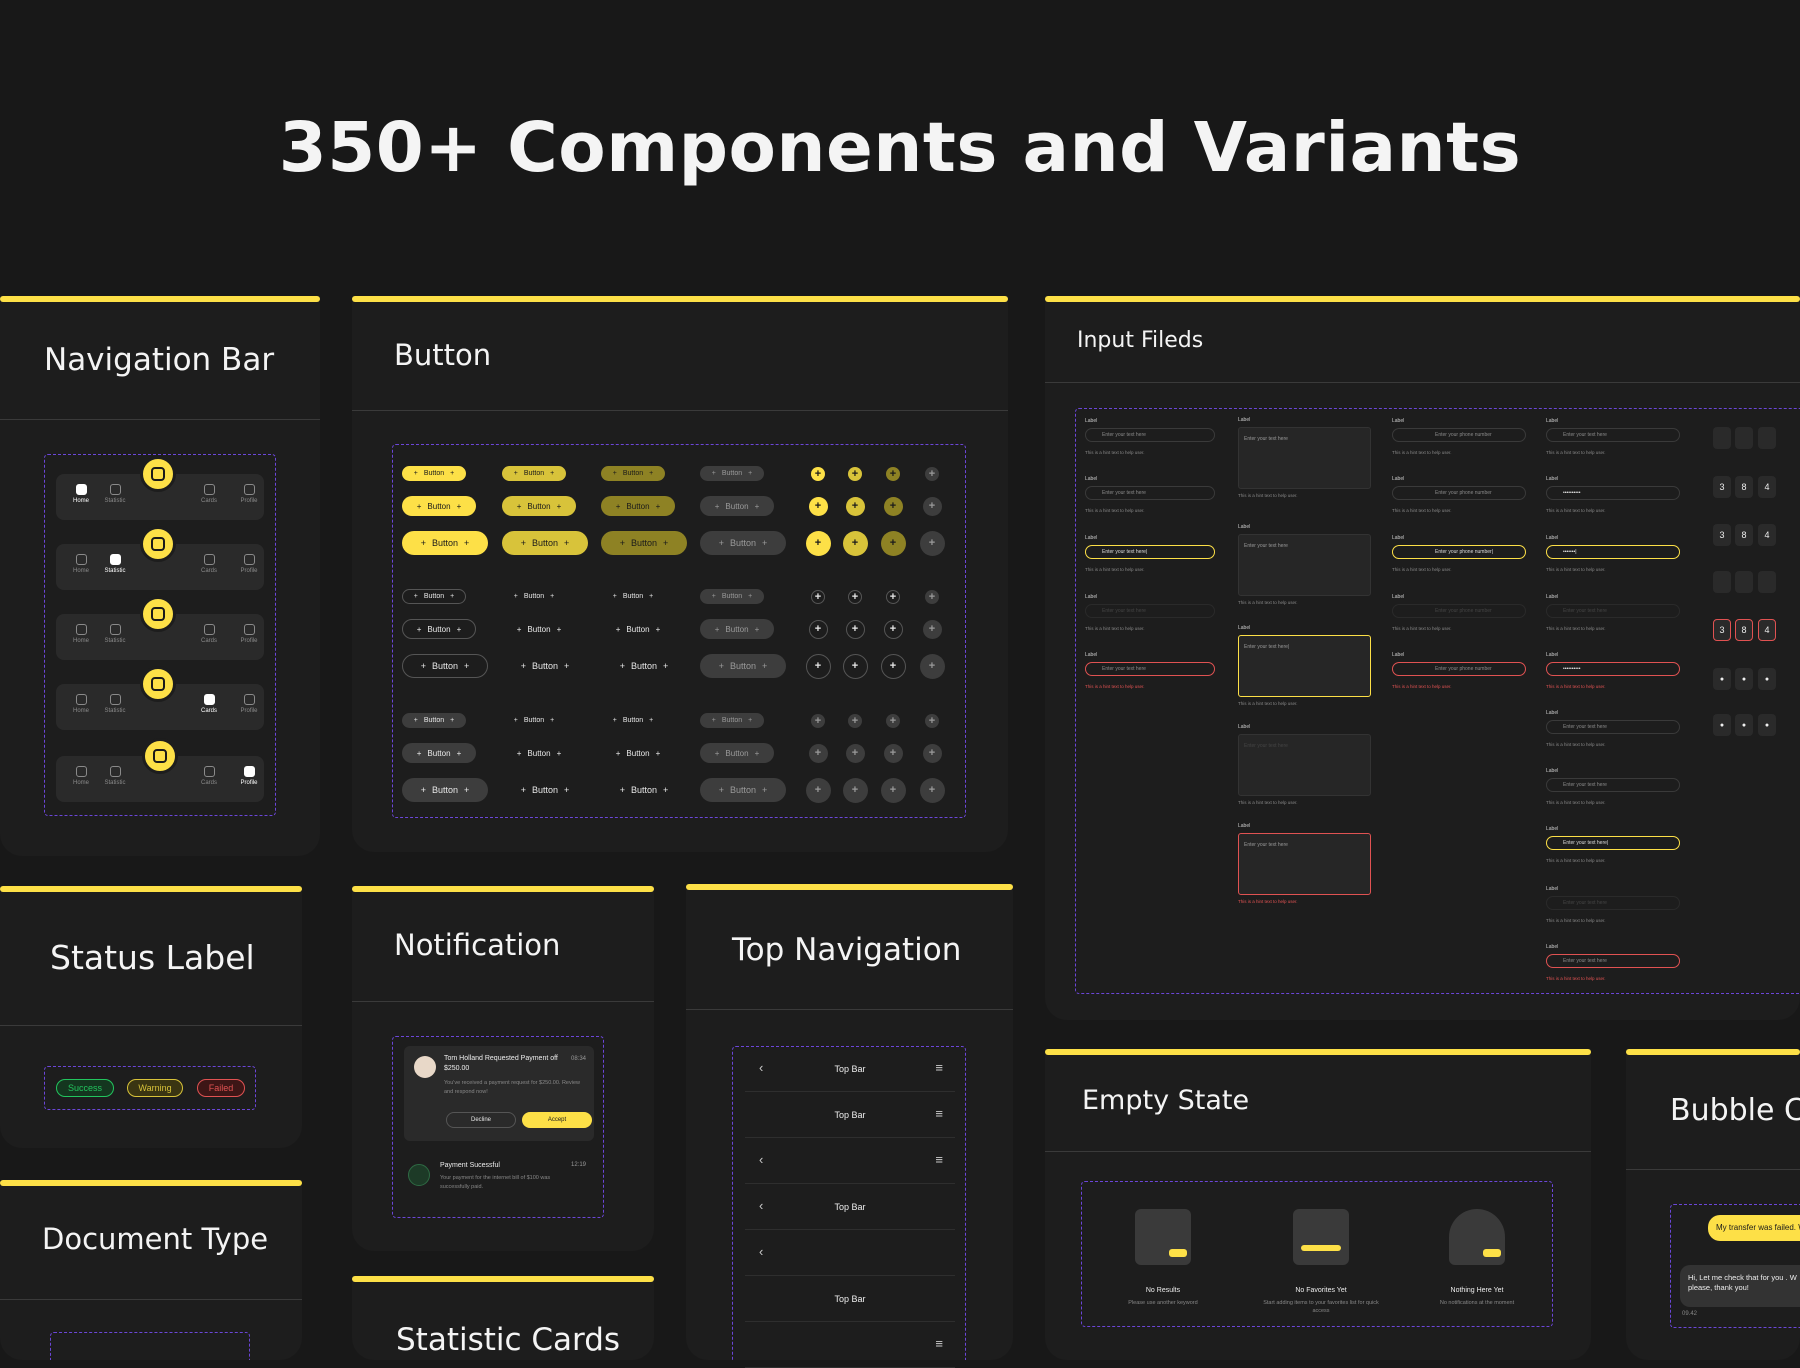 This screenshot has height=1368, width=1800. What do you see at coordinates (1722, 487) in the screenshot?
I see `otp-digit: 3` at bounding box center [1722, 487].